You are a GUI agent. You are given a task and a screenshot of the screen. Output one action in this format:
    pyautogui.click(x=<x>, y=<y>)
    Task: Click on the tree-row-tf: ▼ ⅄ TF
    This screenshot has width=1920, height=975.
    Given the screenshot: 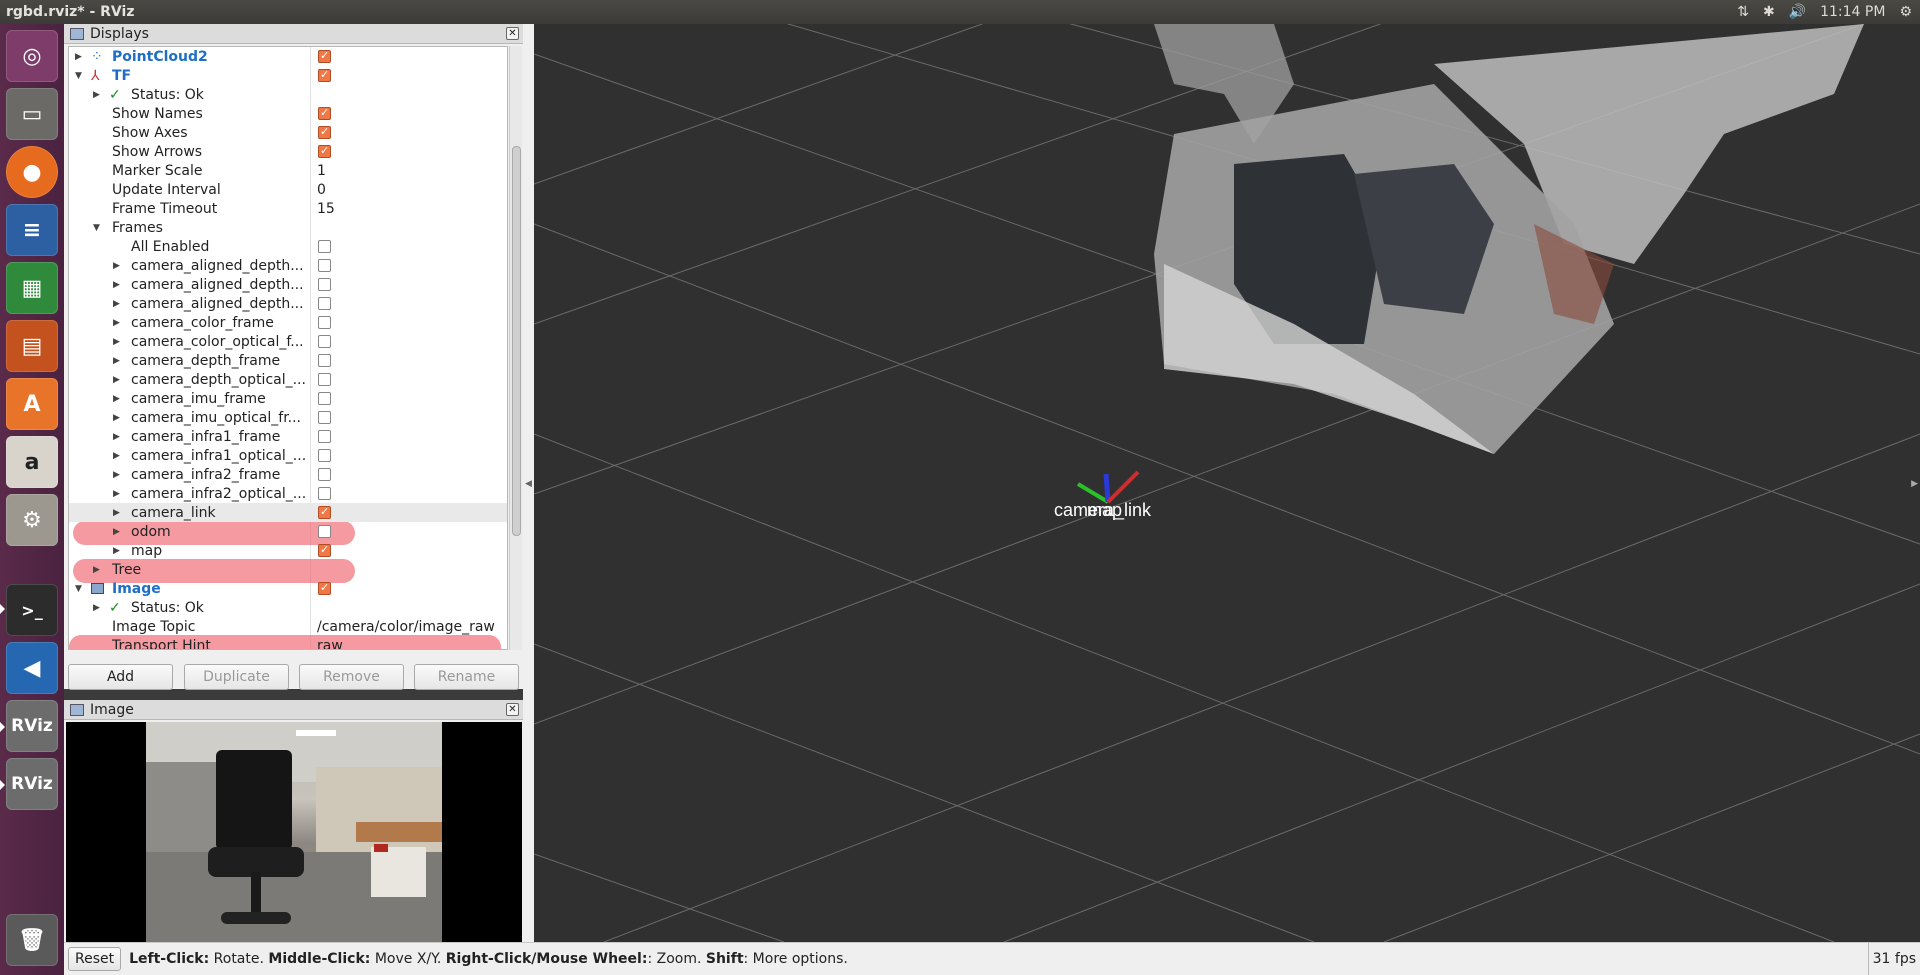 What is the action you would take?
    pyautogui.click(x=288, y=75)
    